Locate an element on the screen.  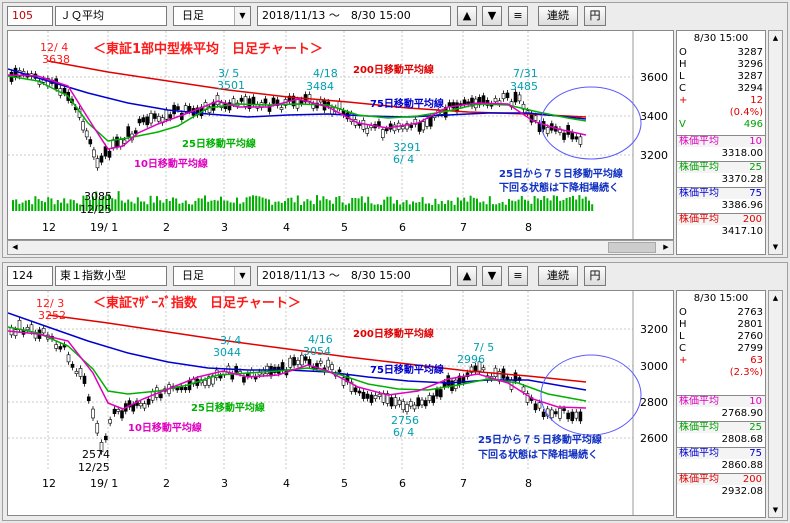
low-value: 3287 is located at coordinates (750, 76).